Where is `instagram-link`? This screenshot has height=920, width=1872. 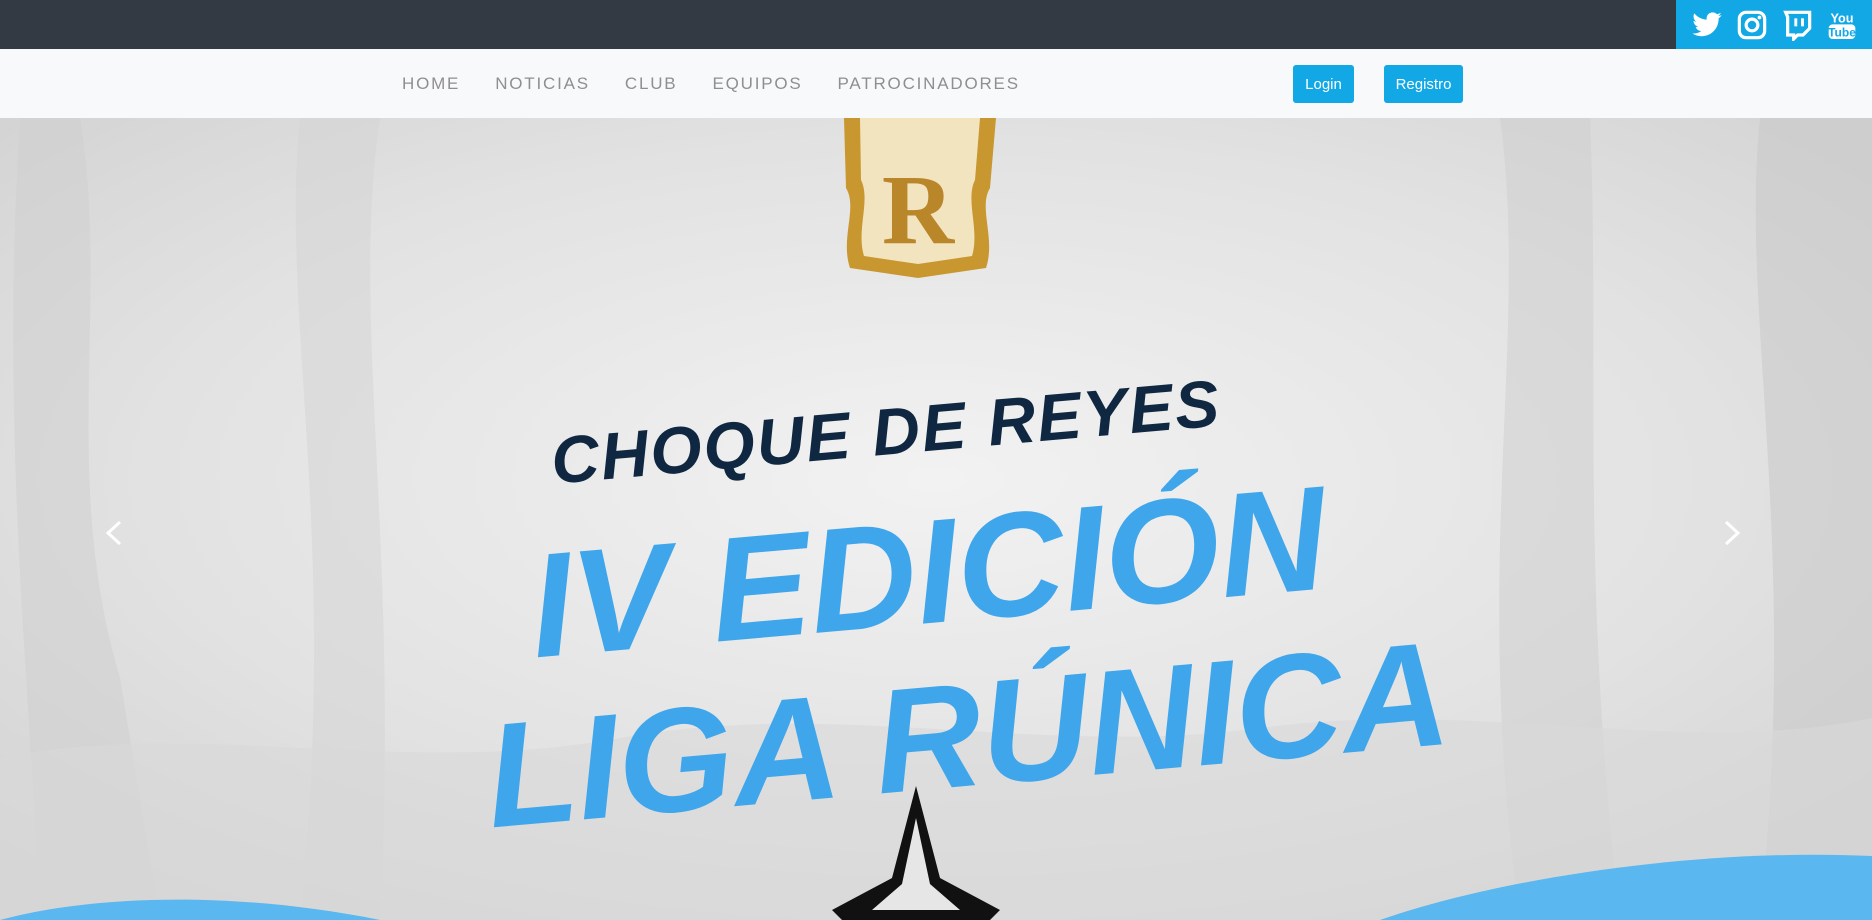
instagram-link is located at coordinates (1752, 25).